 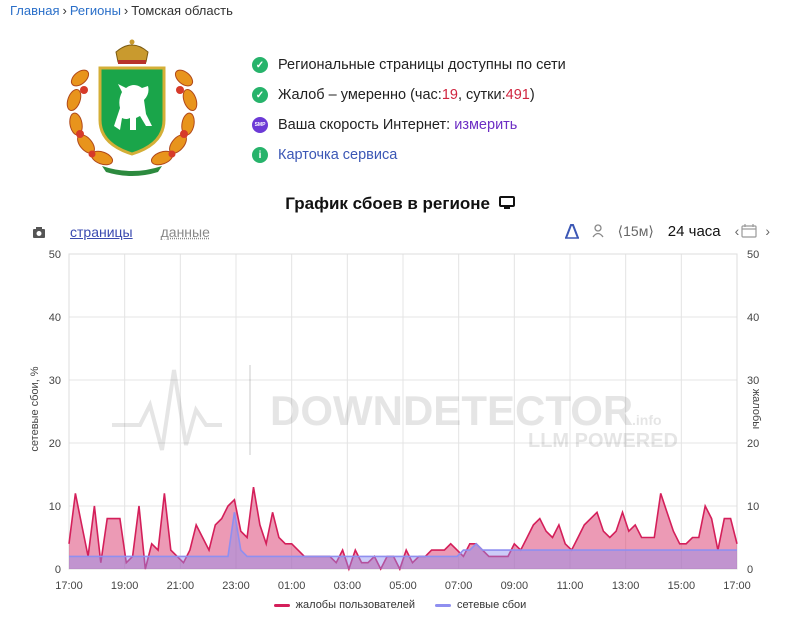 I want to click on chart-toolbar: ⟨15м⟩ 24 часа ‹ ›, so click(x=667, y=231).